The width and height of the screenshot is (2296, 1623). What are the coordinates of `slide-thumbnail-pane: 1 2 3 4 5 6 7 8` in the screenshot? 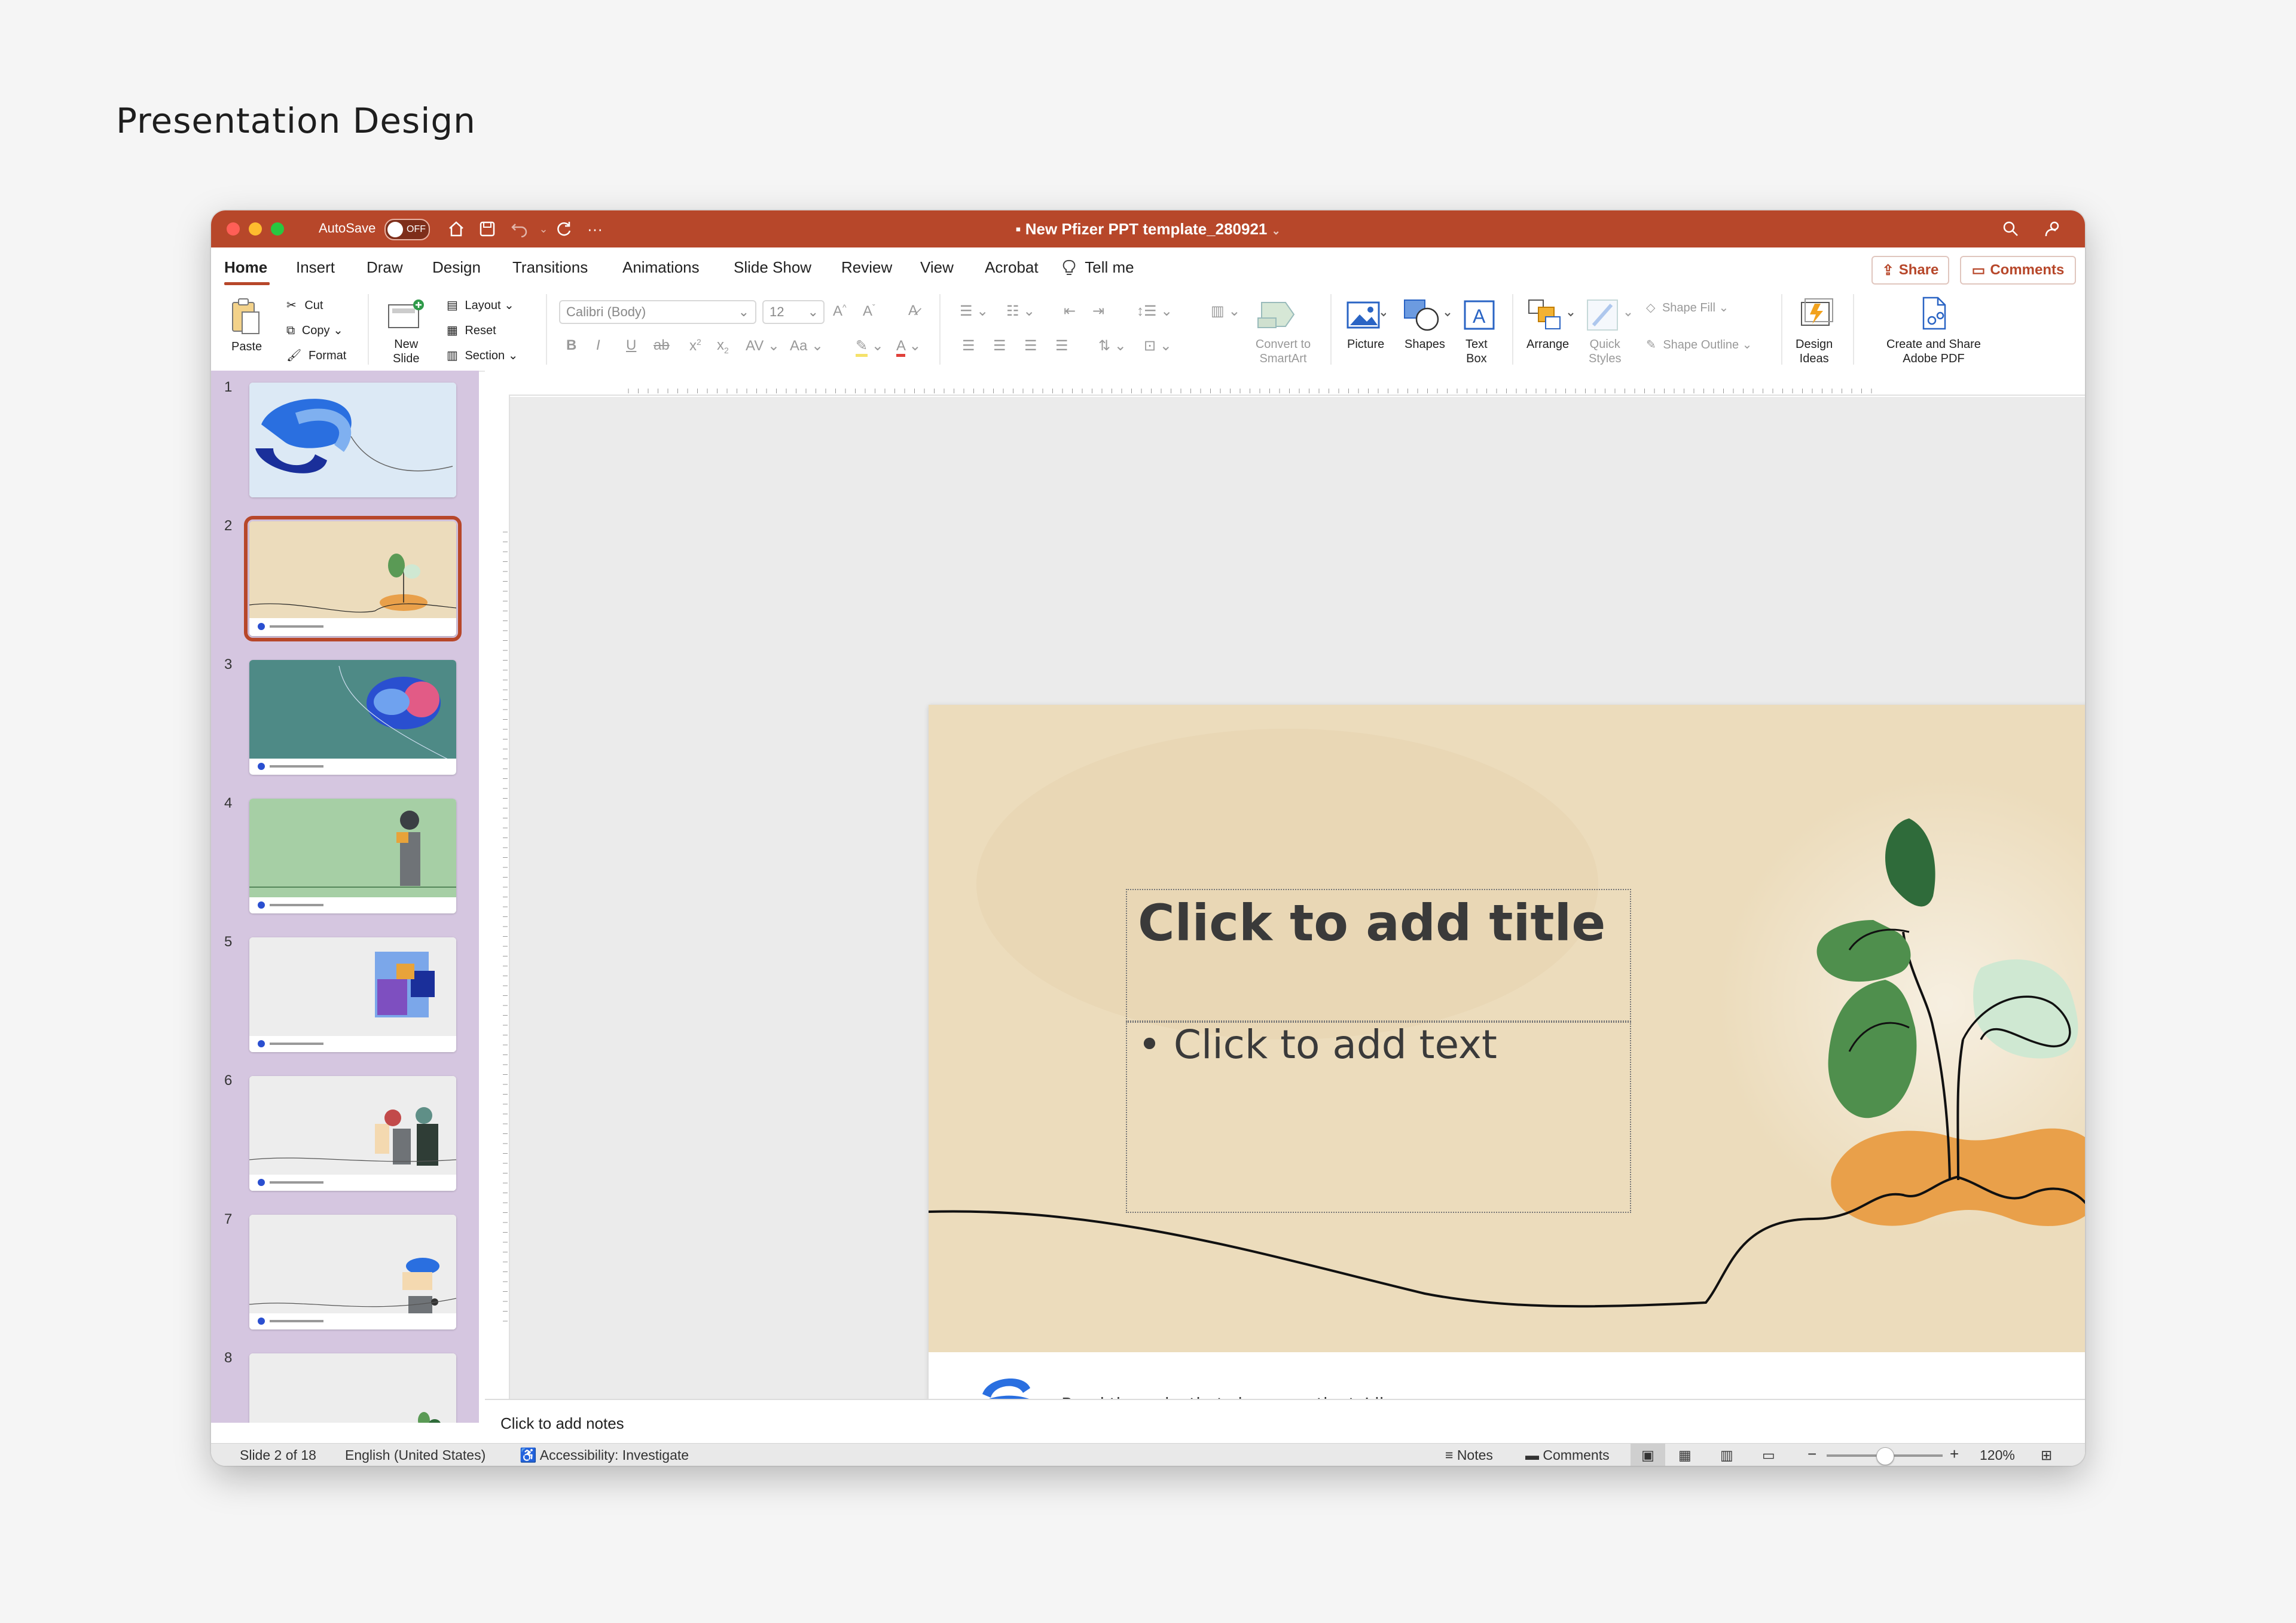 It's located at (345, 897).